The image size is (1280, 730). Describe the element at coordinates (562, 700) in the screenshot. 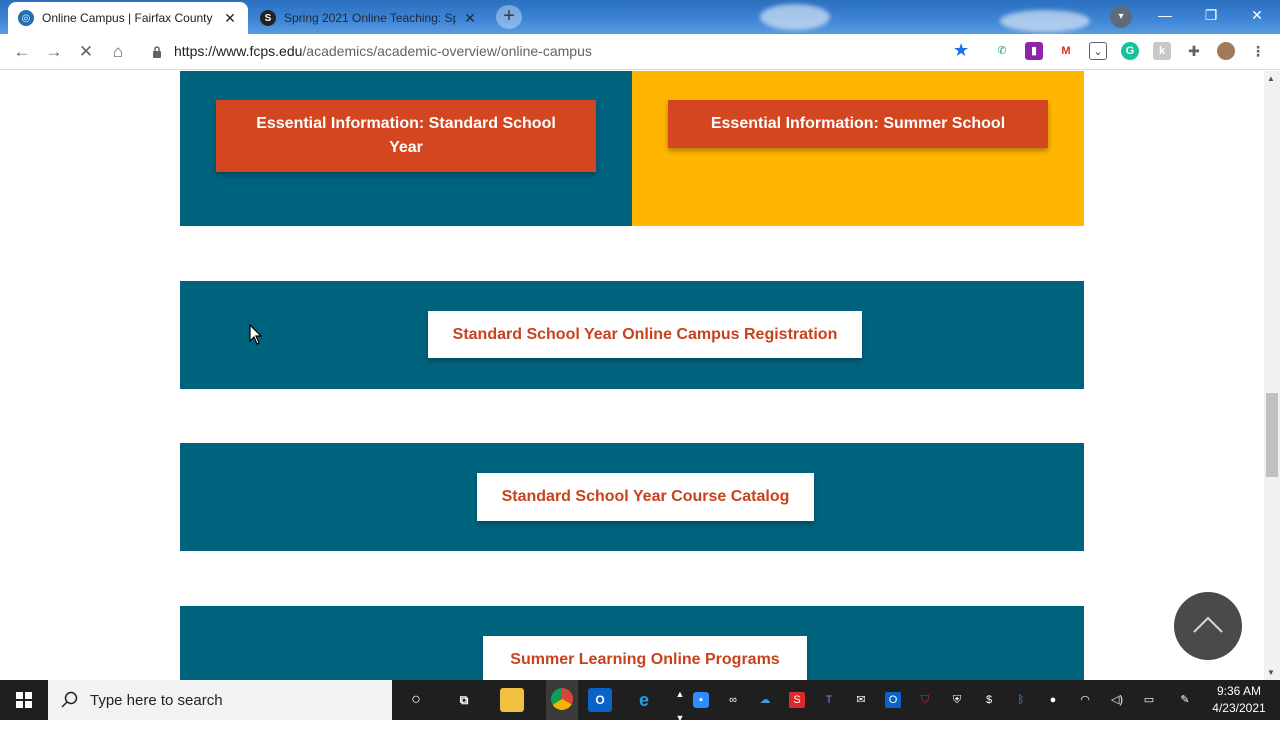

I see `chrome-taskbar-icon` at that location.